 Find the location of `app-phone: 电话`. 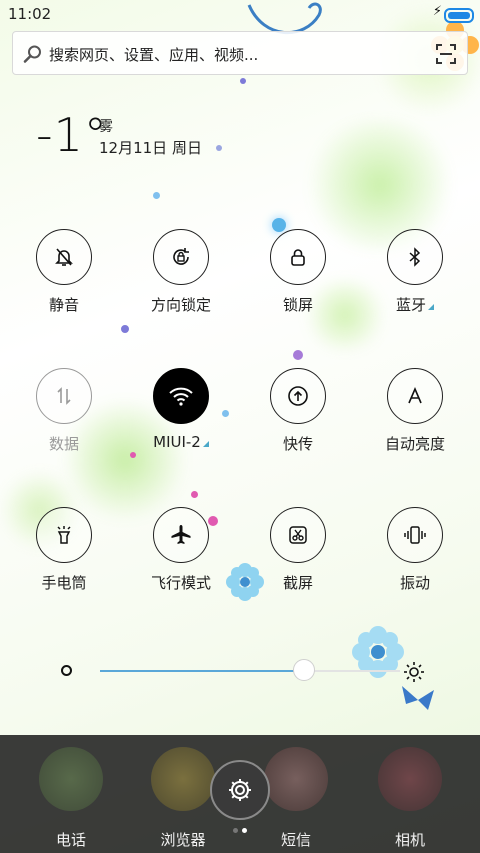

app-phone: 电话 is located at coordinates (71, 798).